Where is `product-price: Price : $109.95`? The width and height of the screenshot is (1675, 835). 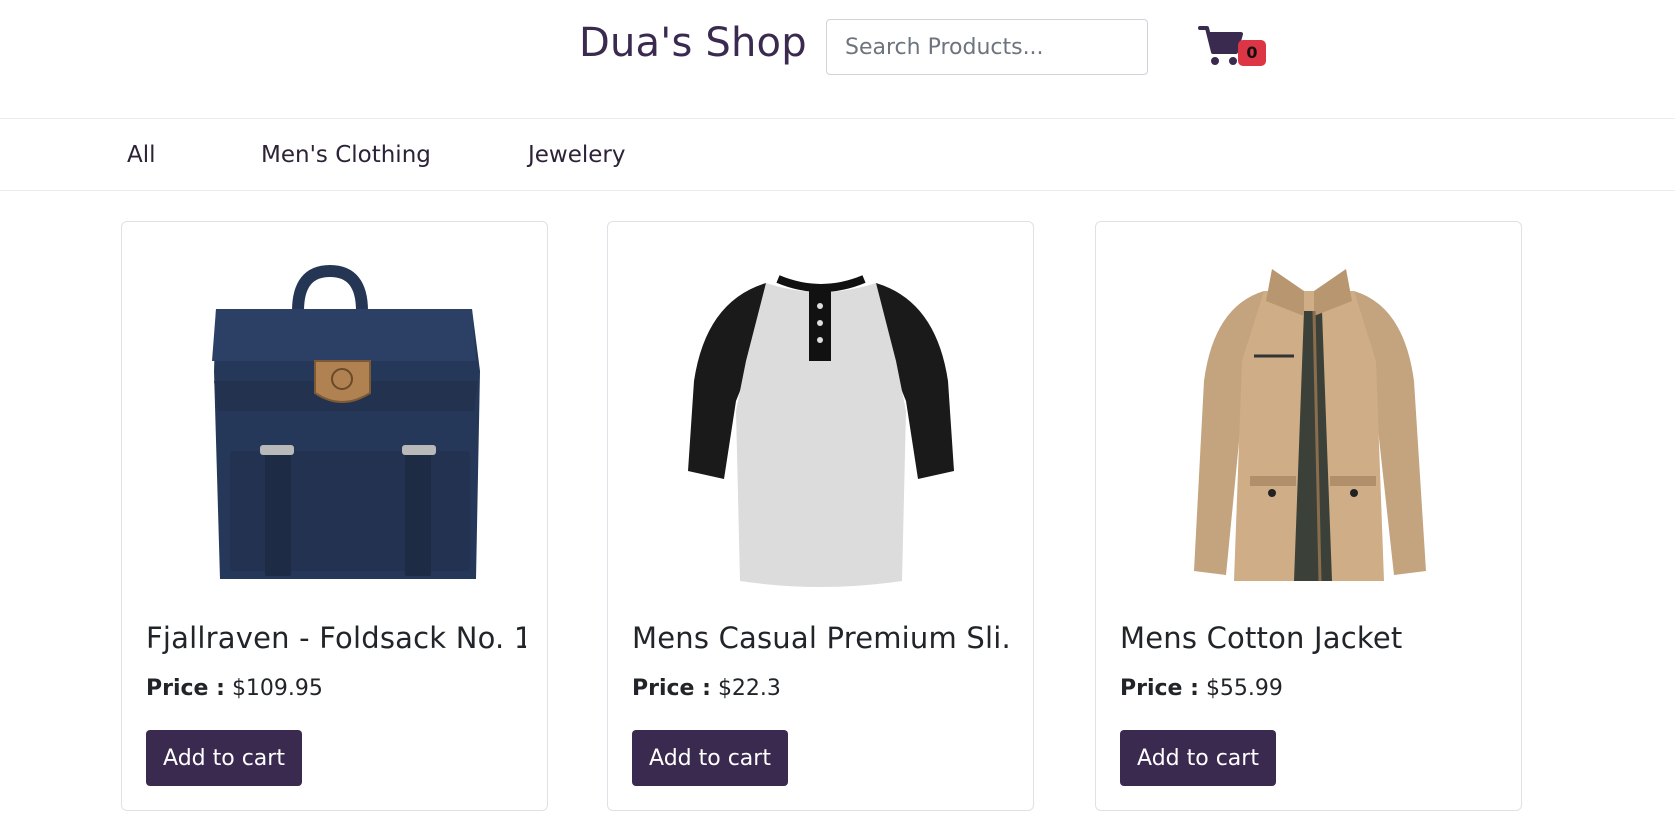
product-price: Price : $109.95 is located at coordinates (234, 688).